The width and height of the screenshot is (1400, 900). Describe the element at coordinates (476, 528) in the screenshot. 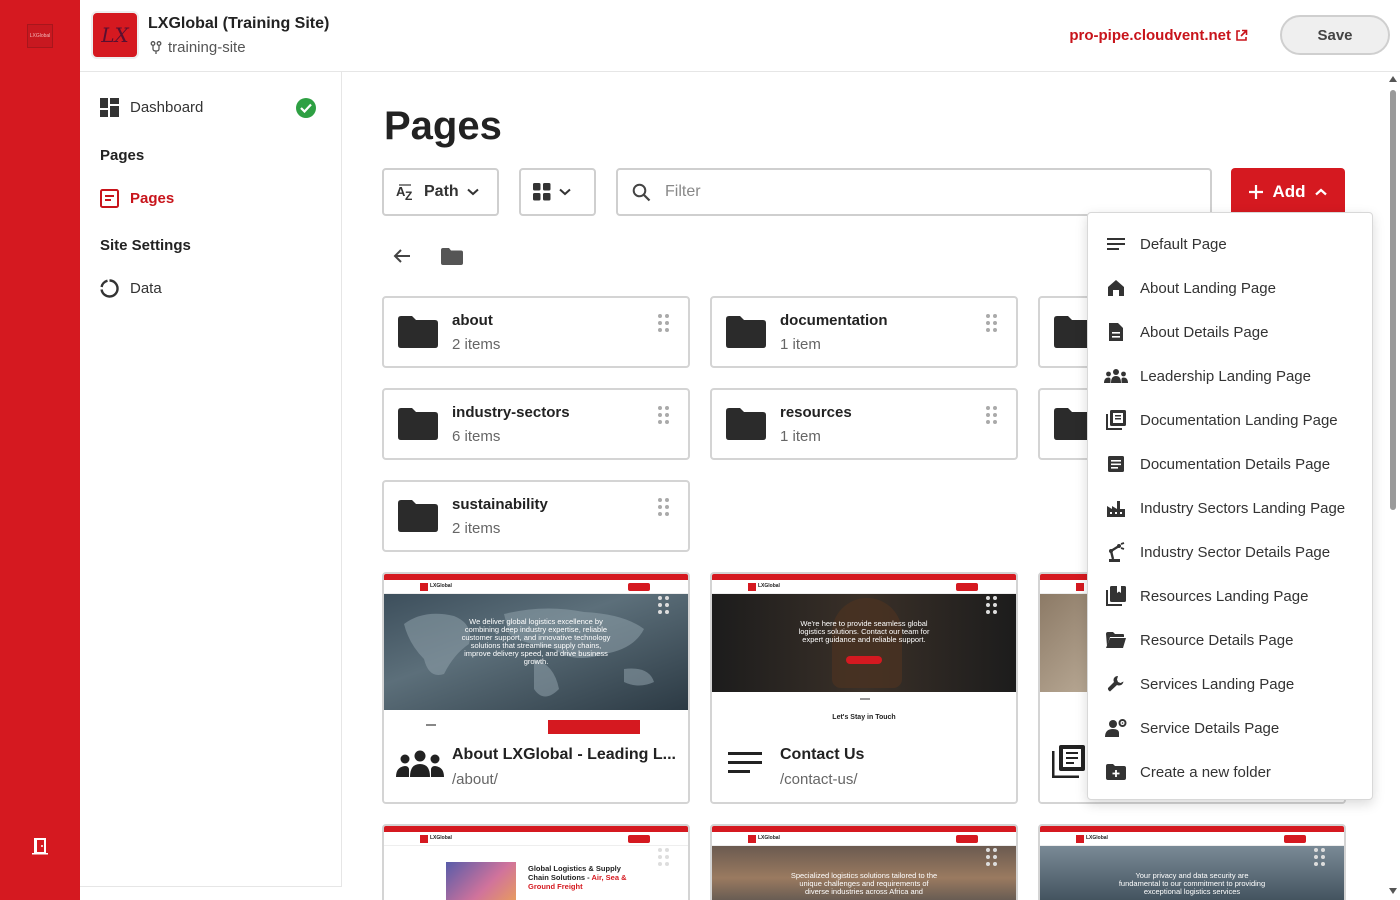

I see `folder-count: 2 items` at that location.